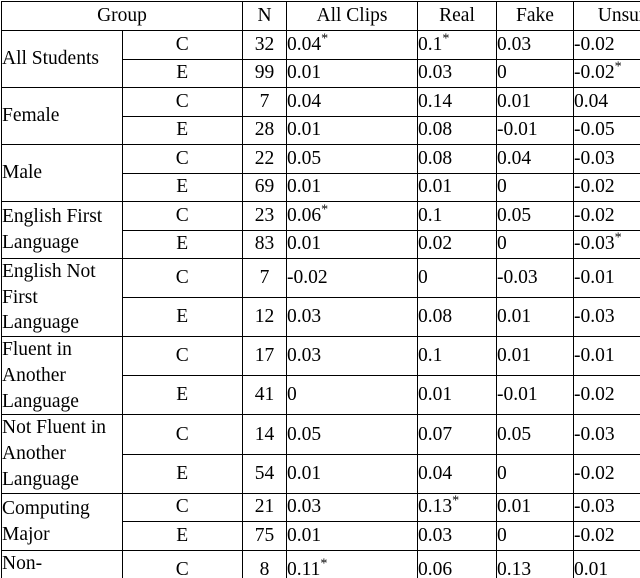 The height and width of the screenshot is (578, 640). Describe the element at coordinates (352, 216) in the screenshot. I see `cell-all-clips: 0.06*` at that location.